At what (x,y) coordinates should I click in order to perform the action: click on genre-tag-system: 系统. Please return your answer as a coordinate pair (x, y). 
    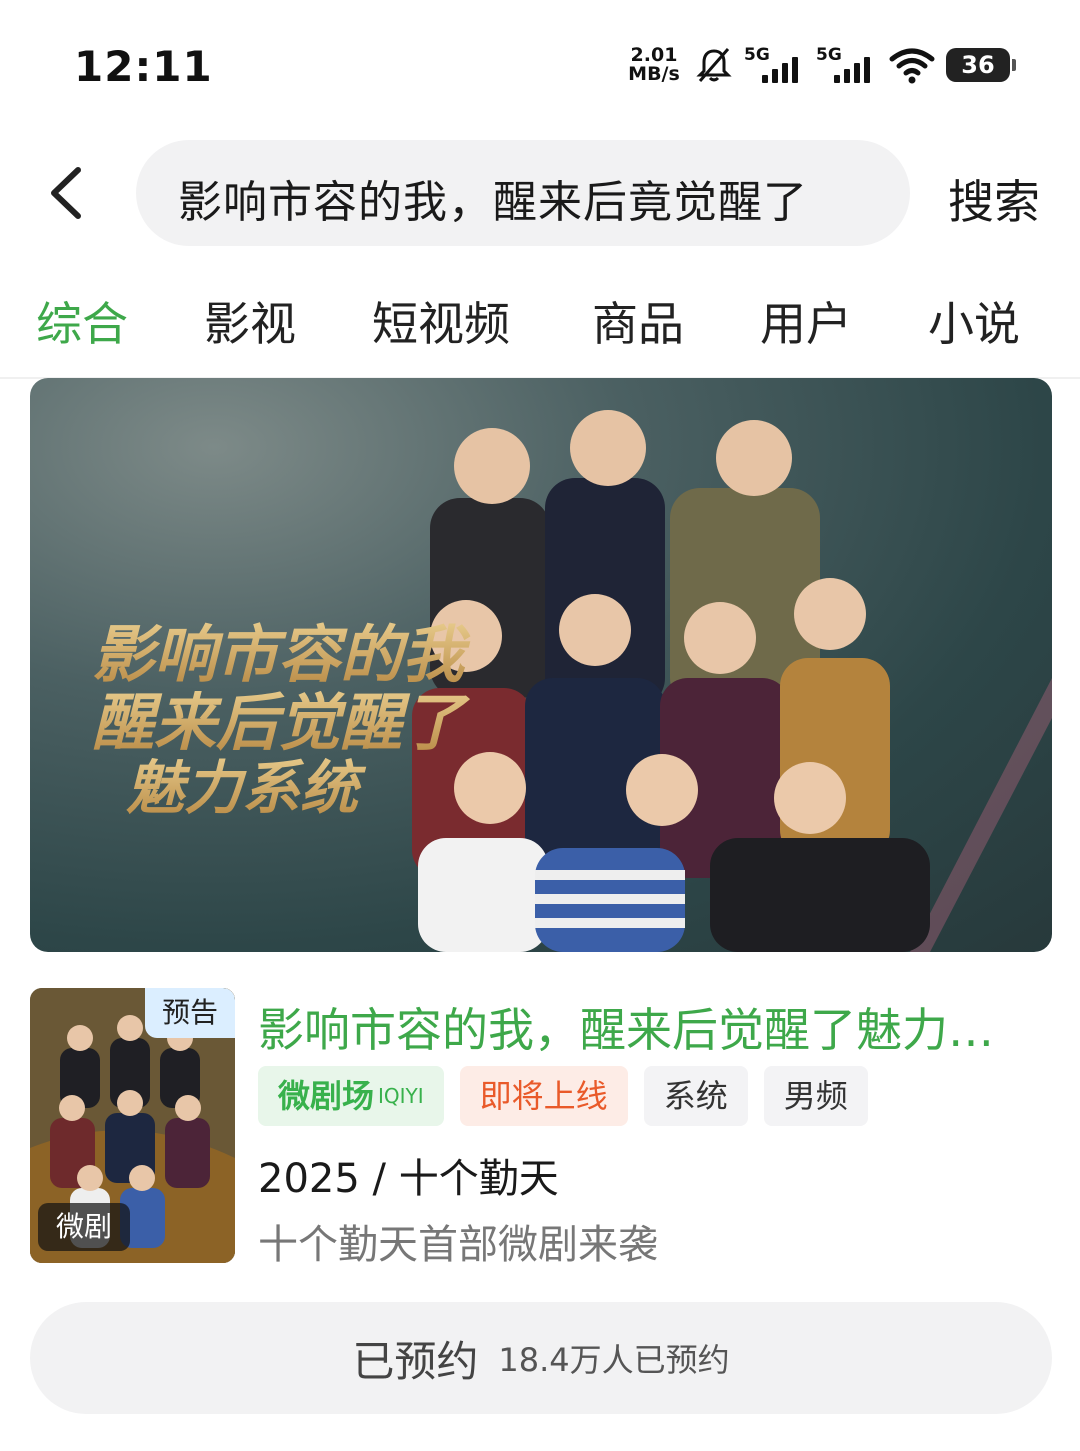
    Looking at the image, I should click on (695, 1096).